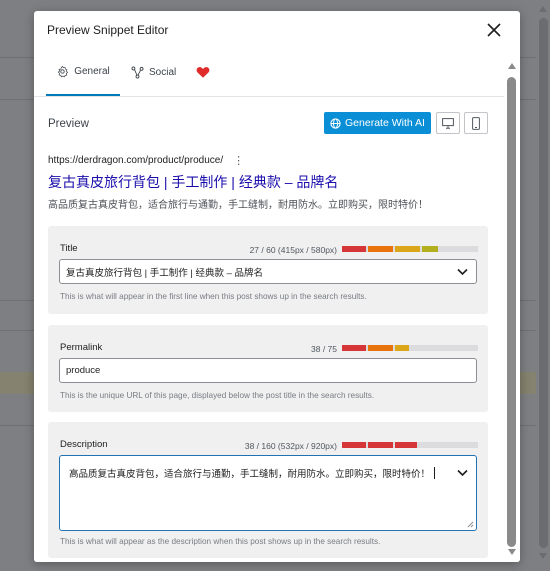 The width and height of the screenshot is (550, 571). What do you see at coordinates (137, 72) in the screenshot?
I see `share-icon` at bounding box center [137, 72].